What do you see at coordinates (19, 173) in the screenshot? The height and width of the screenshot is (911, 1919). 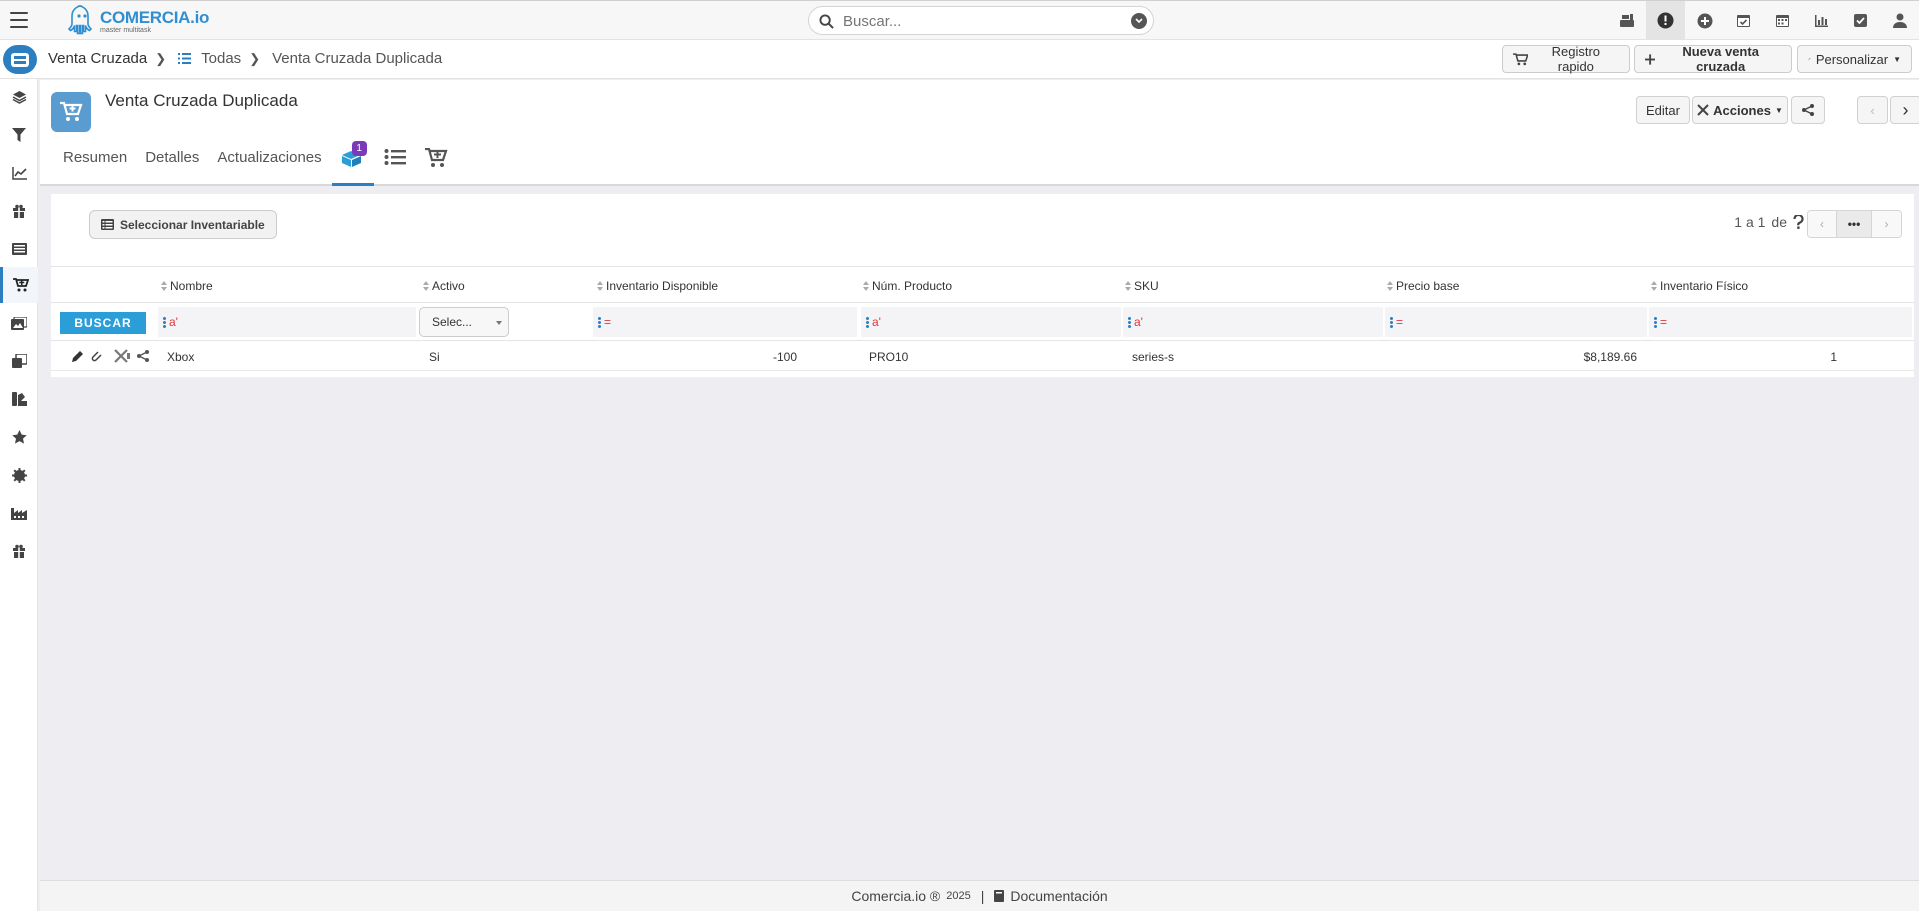 I see `trend-chart-icon` at bounding box center [19, 173].